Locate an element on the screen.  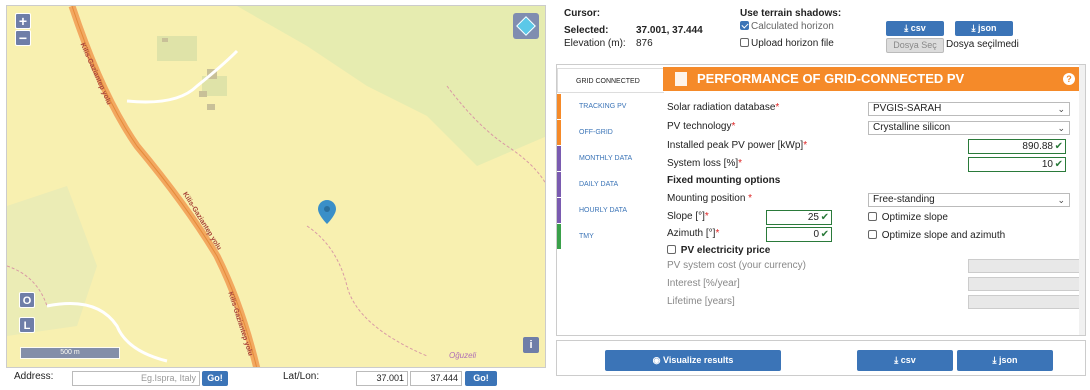
tech-value: Crystalline silicon is located at coordinates (912, 127).